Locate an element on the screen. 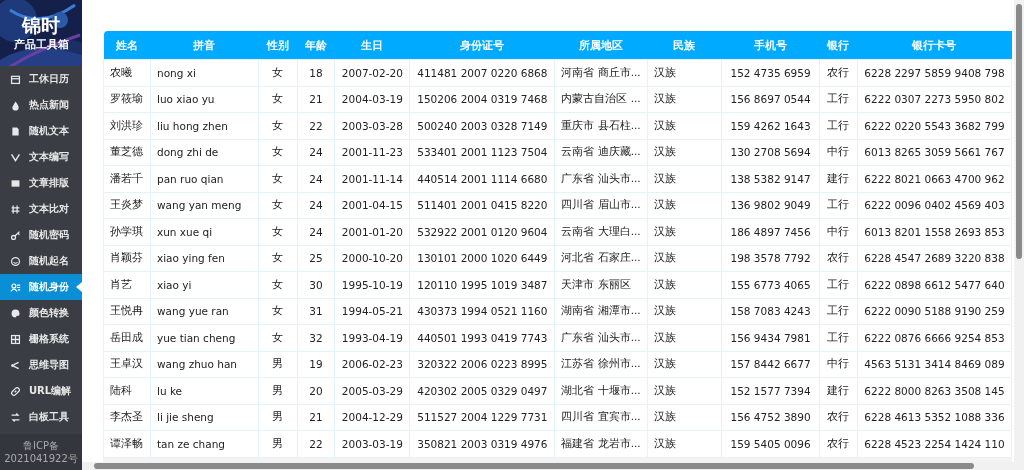 The image size is (1024, 470). table-cell: 440514 2001 1114 6680 is located at coordinates (482, 178).